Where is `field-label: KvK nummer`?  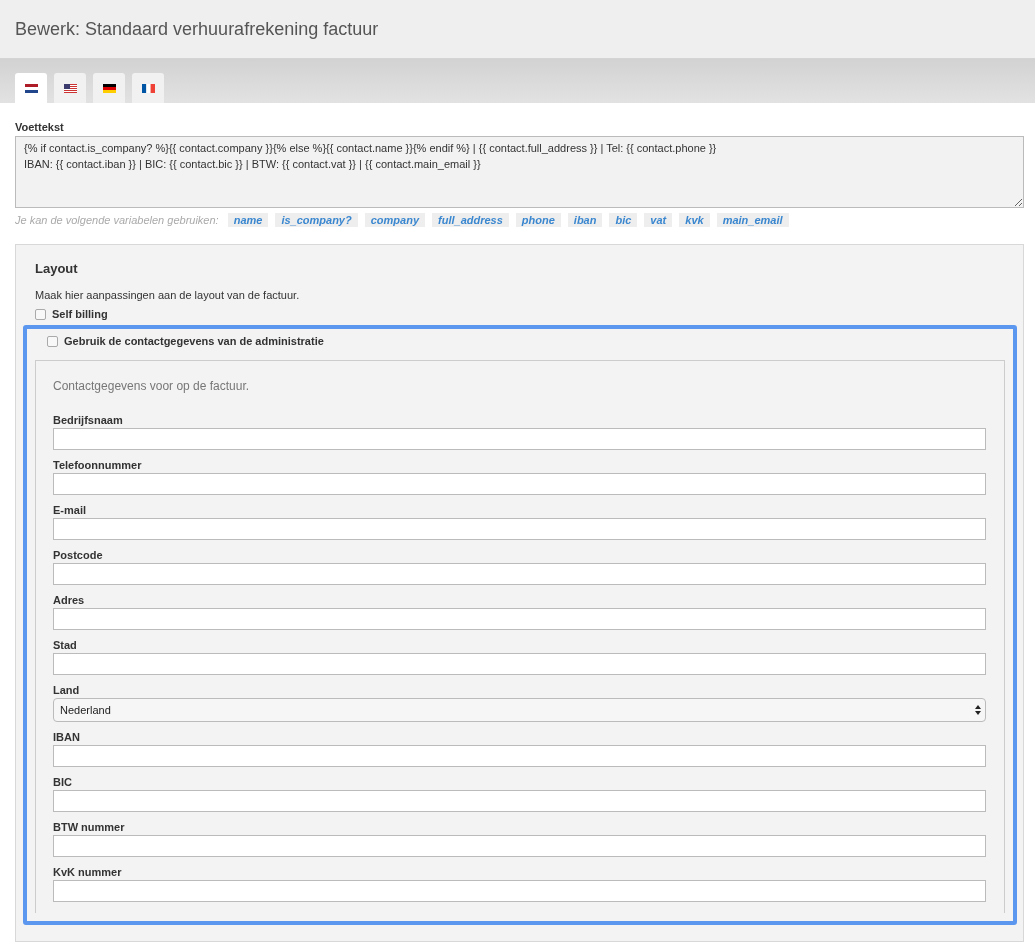
field-label: KvK nummer is located at coordinates (88, 872).